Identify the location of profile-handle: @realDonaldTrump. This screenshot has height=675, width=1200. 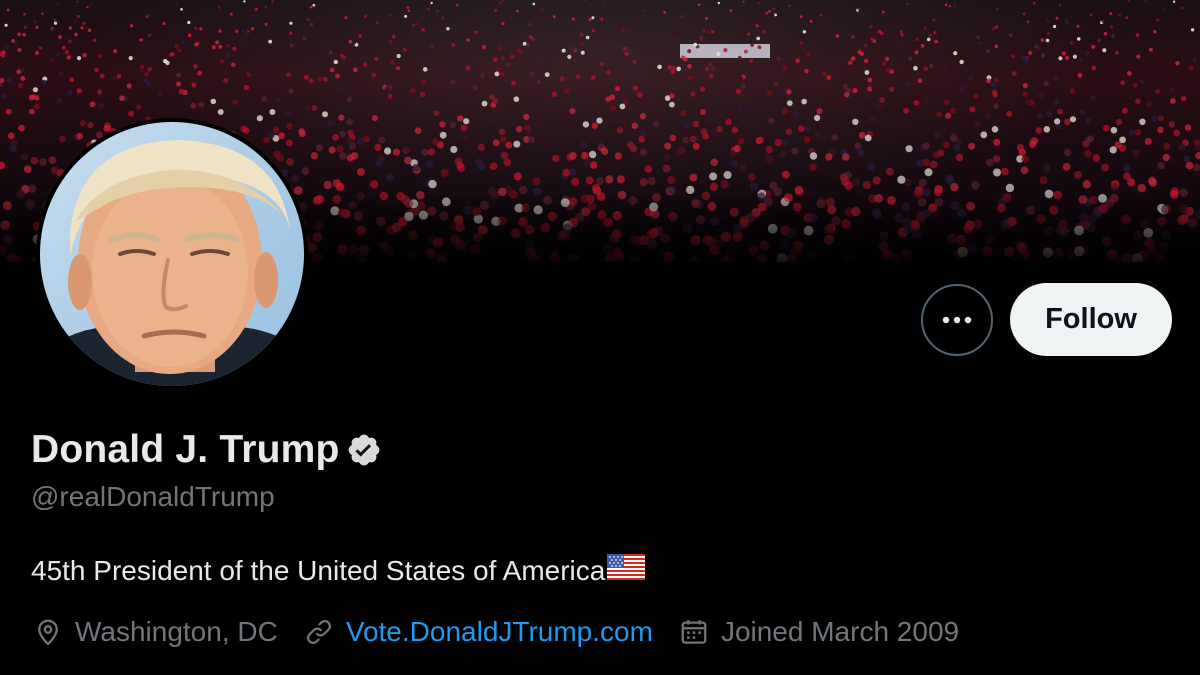
(153, 496).